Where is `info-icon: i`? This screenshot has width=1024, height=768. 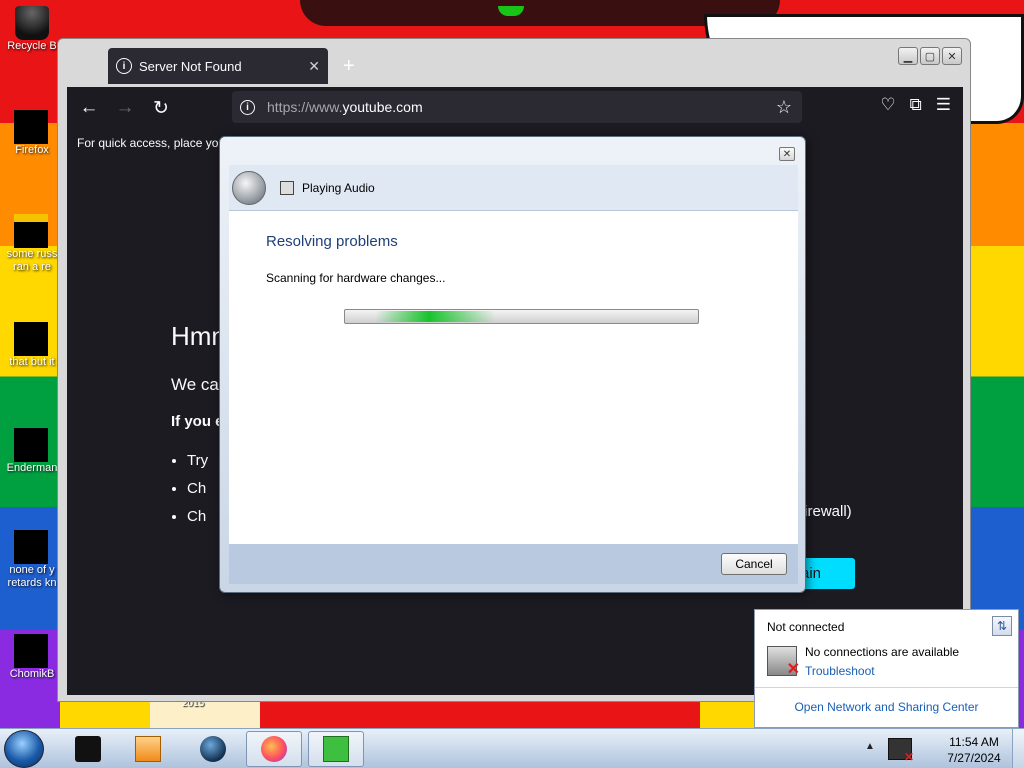 info-icon: i is located at coordinates (124, 66).